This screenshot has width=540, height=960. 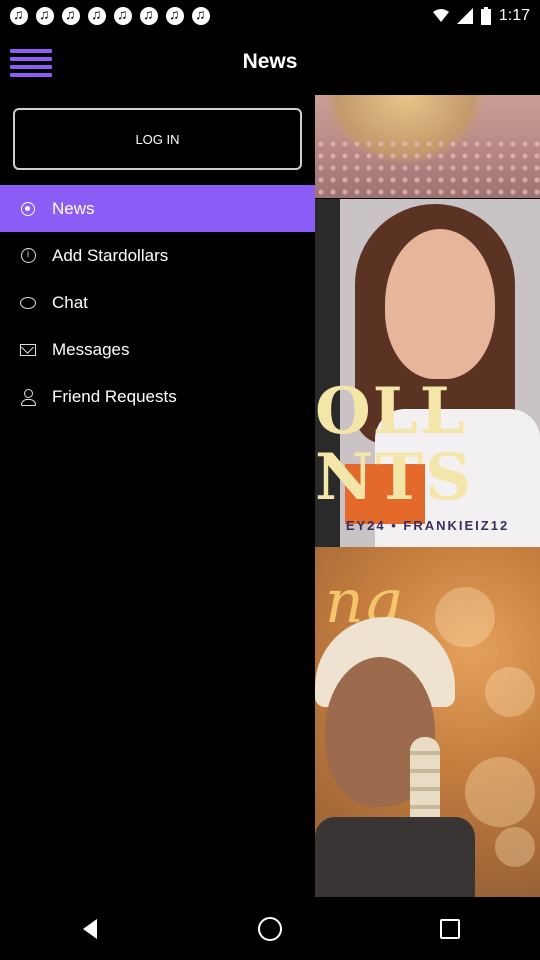 I want to click on back-icon, so click(x=90, y=928).